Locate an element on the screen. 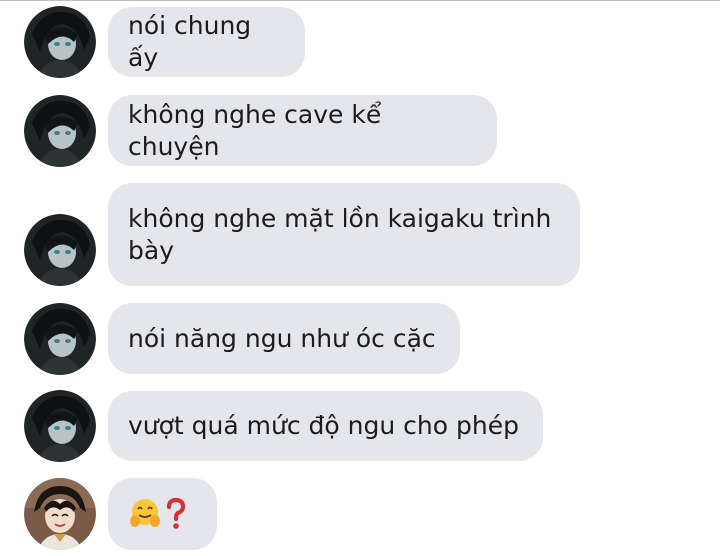 The image size is (720, 556). message-bubble: nói năng ngu như óc cặc is located at coordinates (284, 338).